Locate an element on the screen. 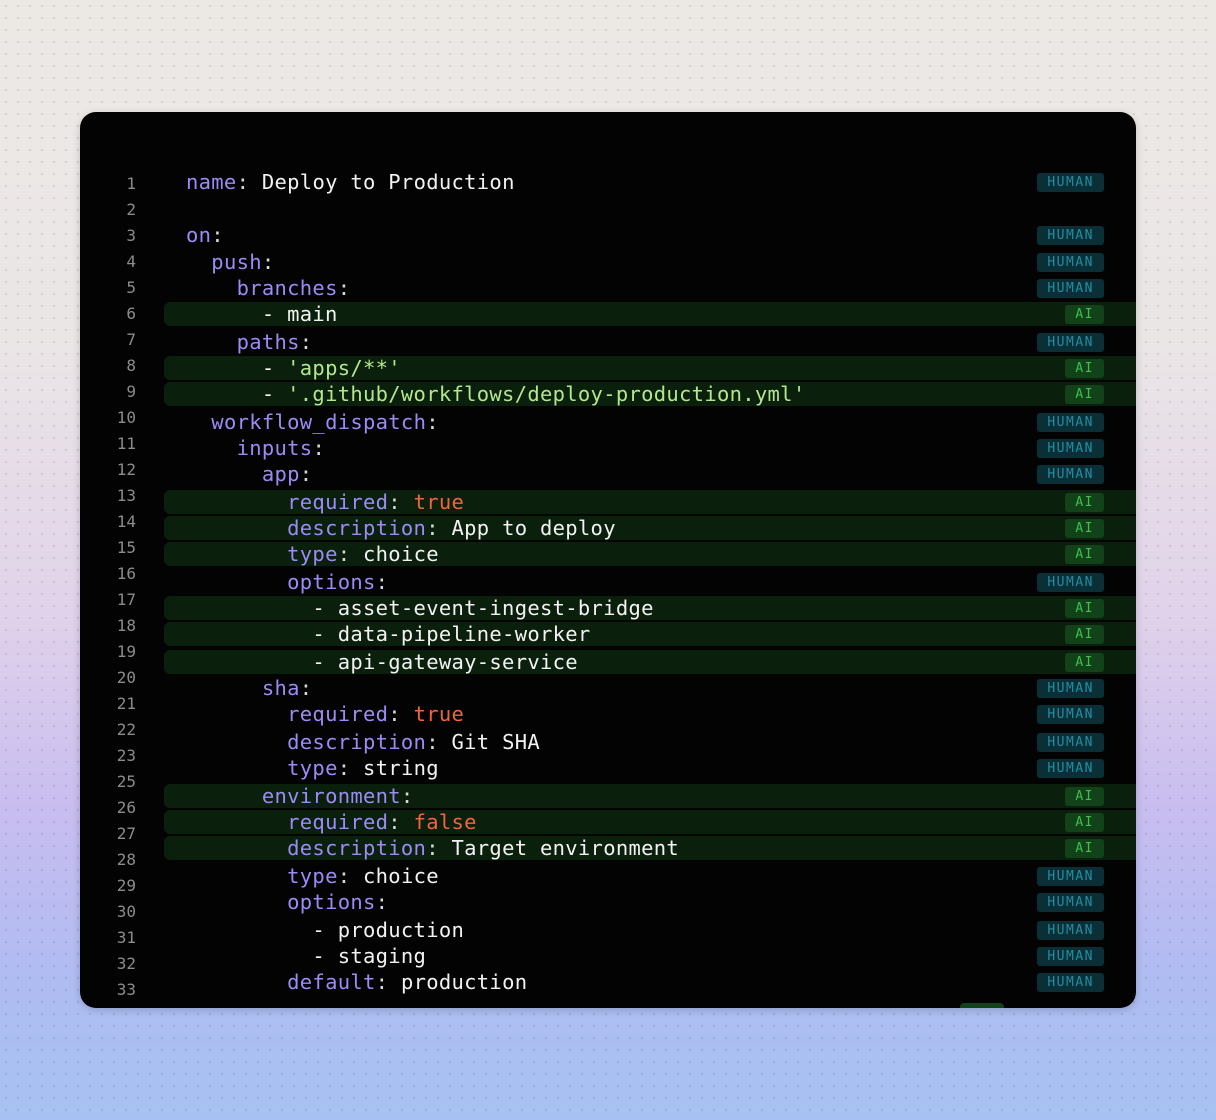 The height and width of the screenshot is (1120, 1216). code-line: 13 required: true AI is located at coordinates (608, 500).